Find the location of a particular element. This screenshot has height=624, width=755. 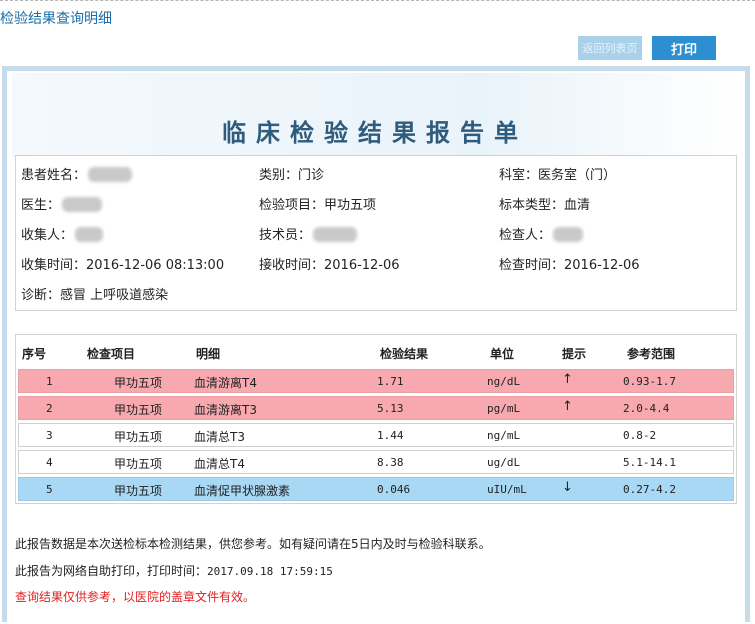

examiner-field: 检查人： is located at coordinates (541, 233).